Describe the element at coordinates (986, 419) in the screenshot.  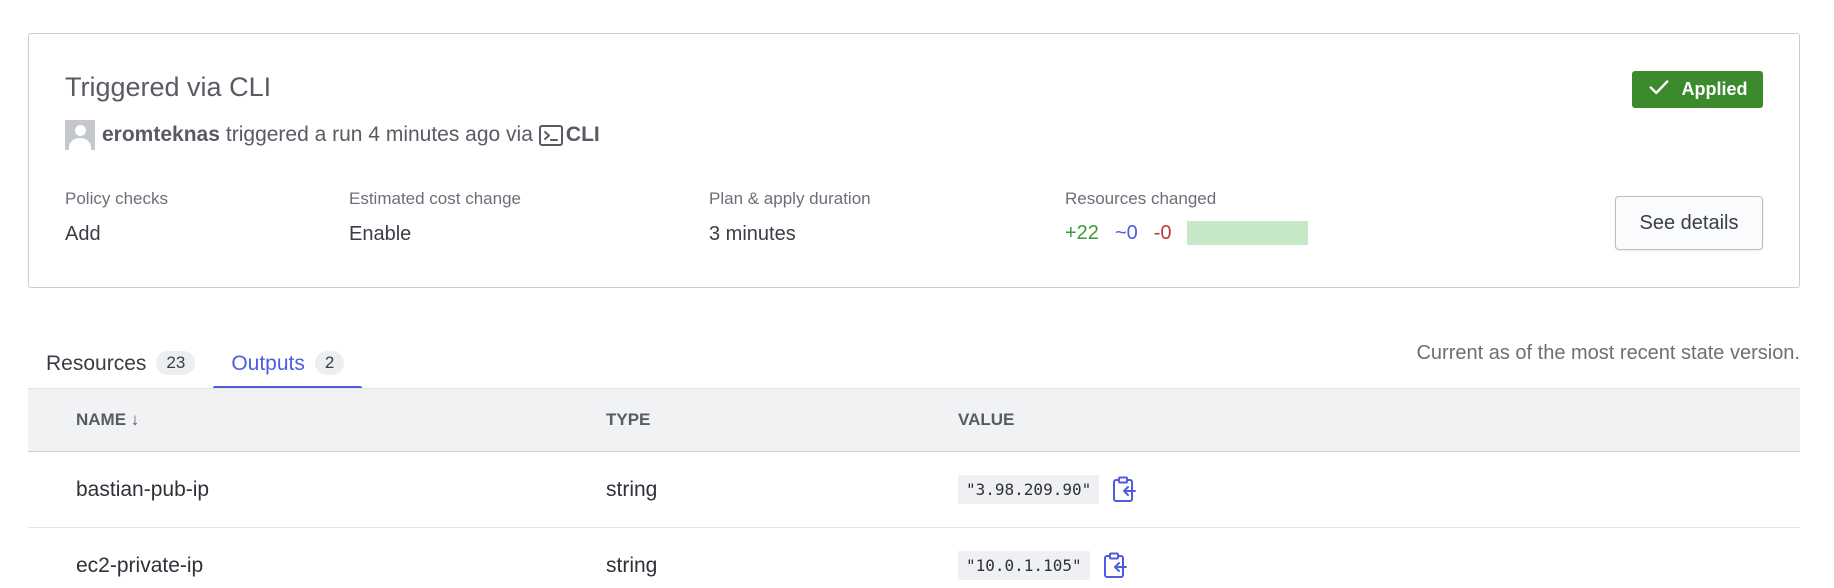
I see `column-header-value: VALUE` at that location.